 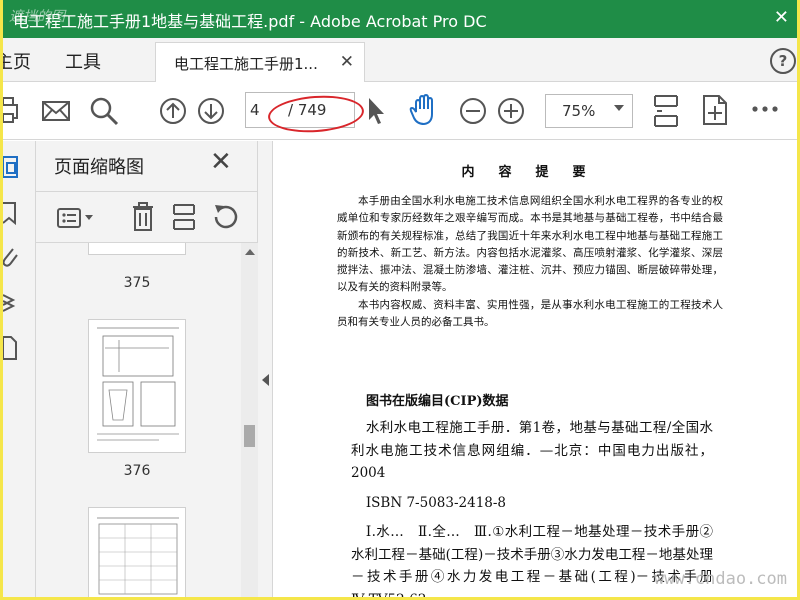 What do you see at coordinates (535, 172) in the screenshot?
I see `content-summary-heading: 内容提要` at bounding box center [535, 172].